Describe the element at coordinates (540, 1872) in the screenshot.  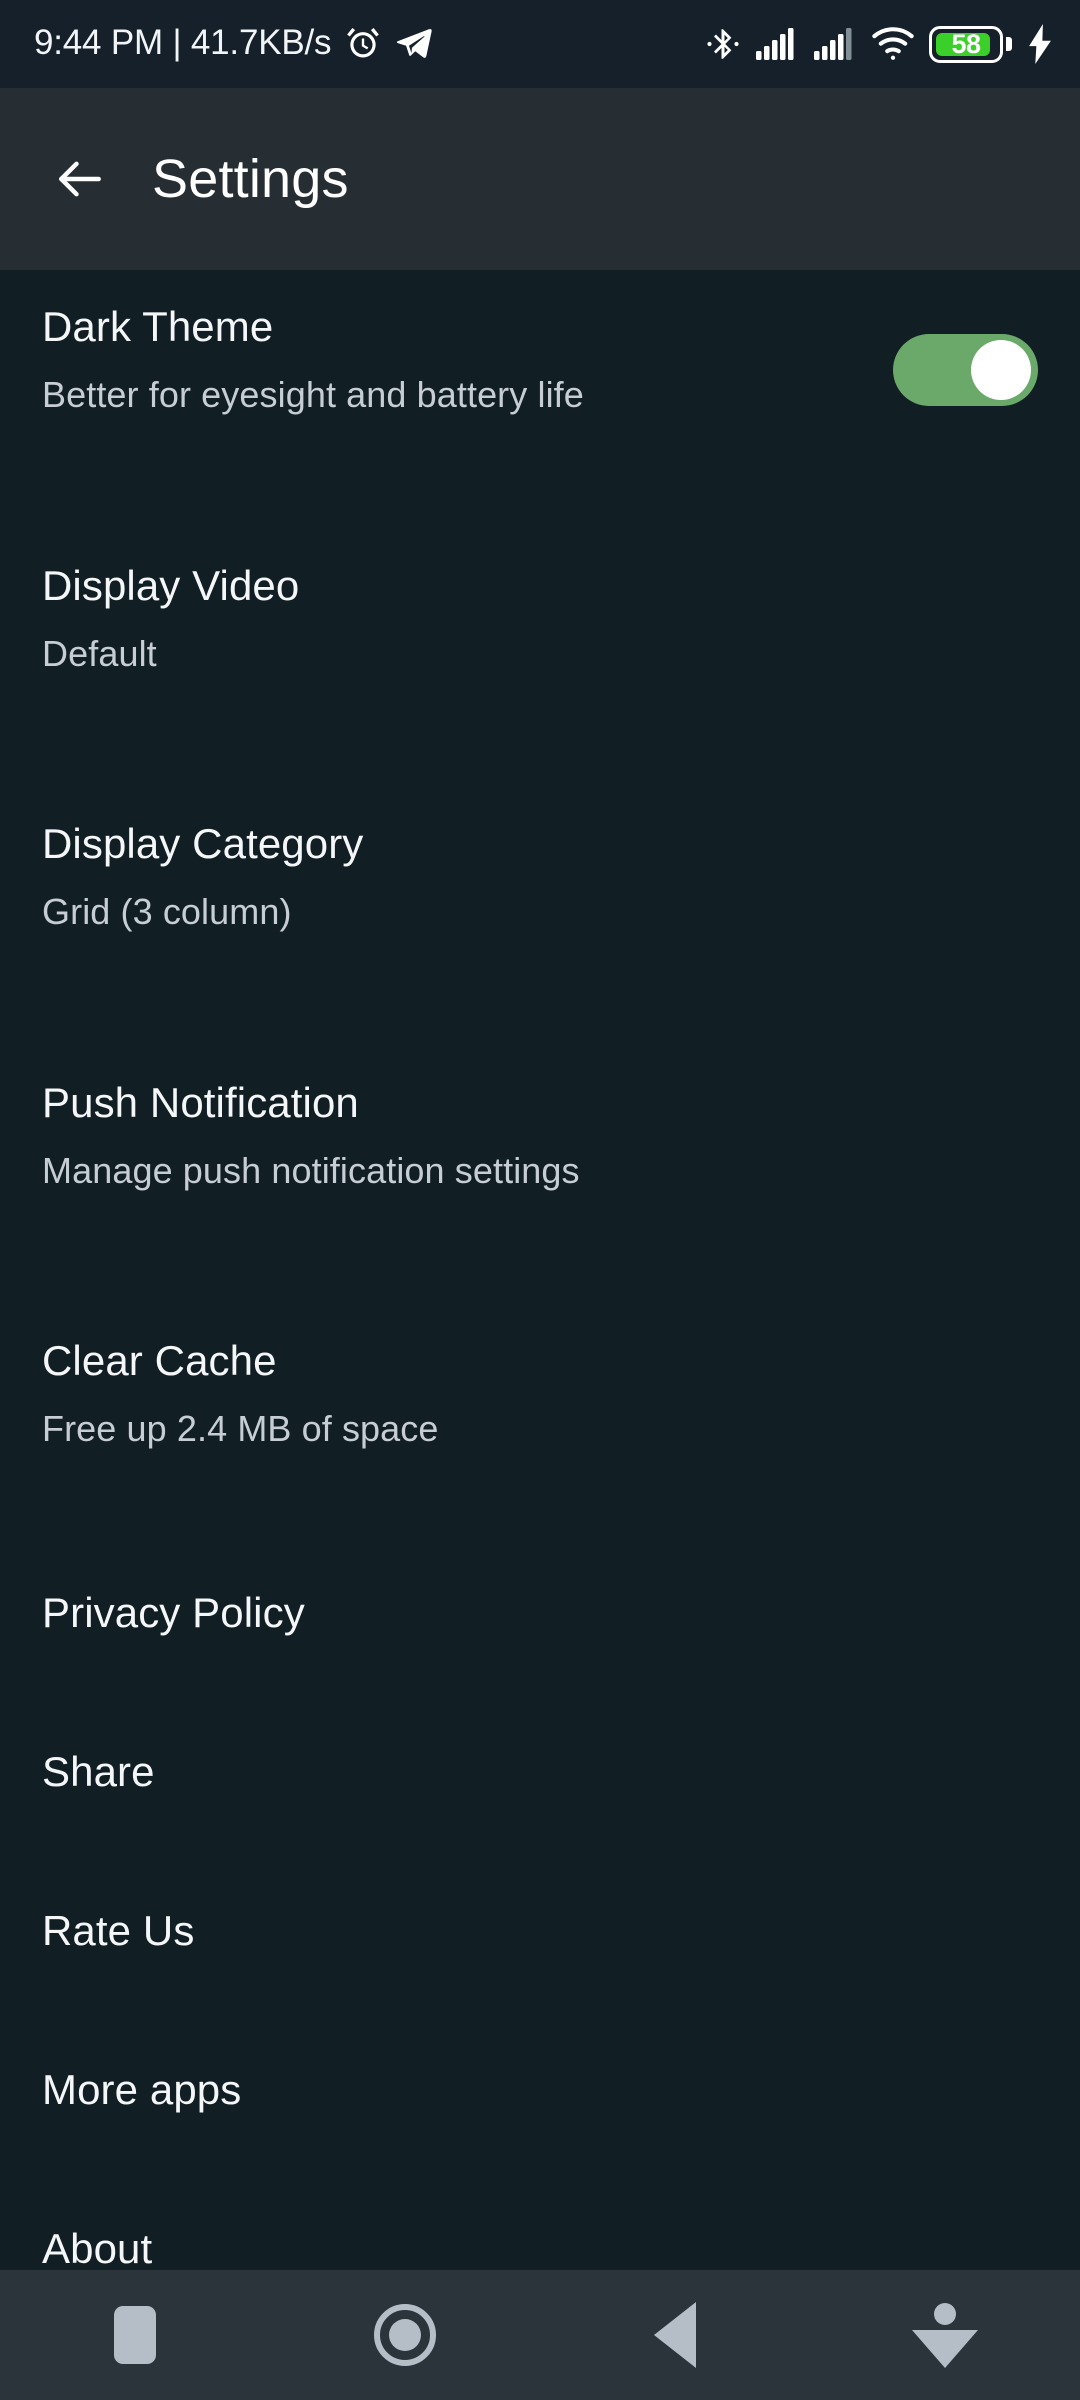
I see `settings-row-rate-us: Rate Us` at that location.